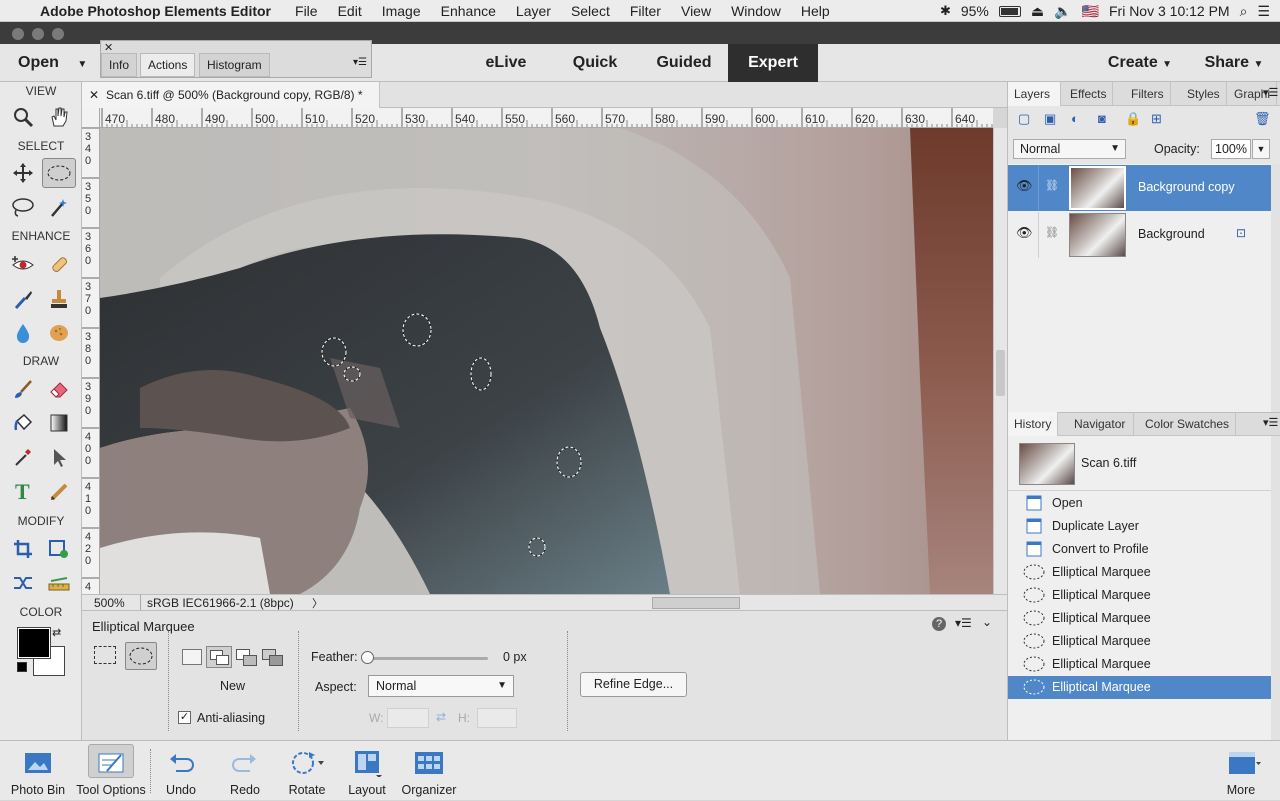  I want to click on new-selection-icon, so click(192, 657).